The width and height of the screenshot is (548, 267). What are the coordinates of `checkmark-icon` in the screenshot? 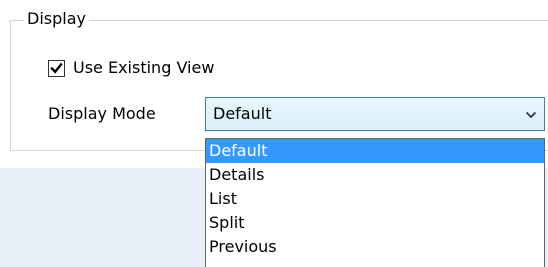 It's located at (56, 68).